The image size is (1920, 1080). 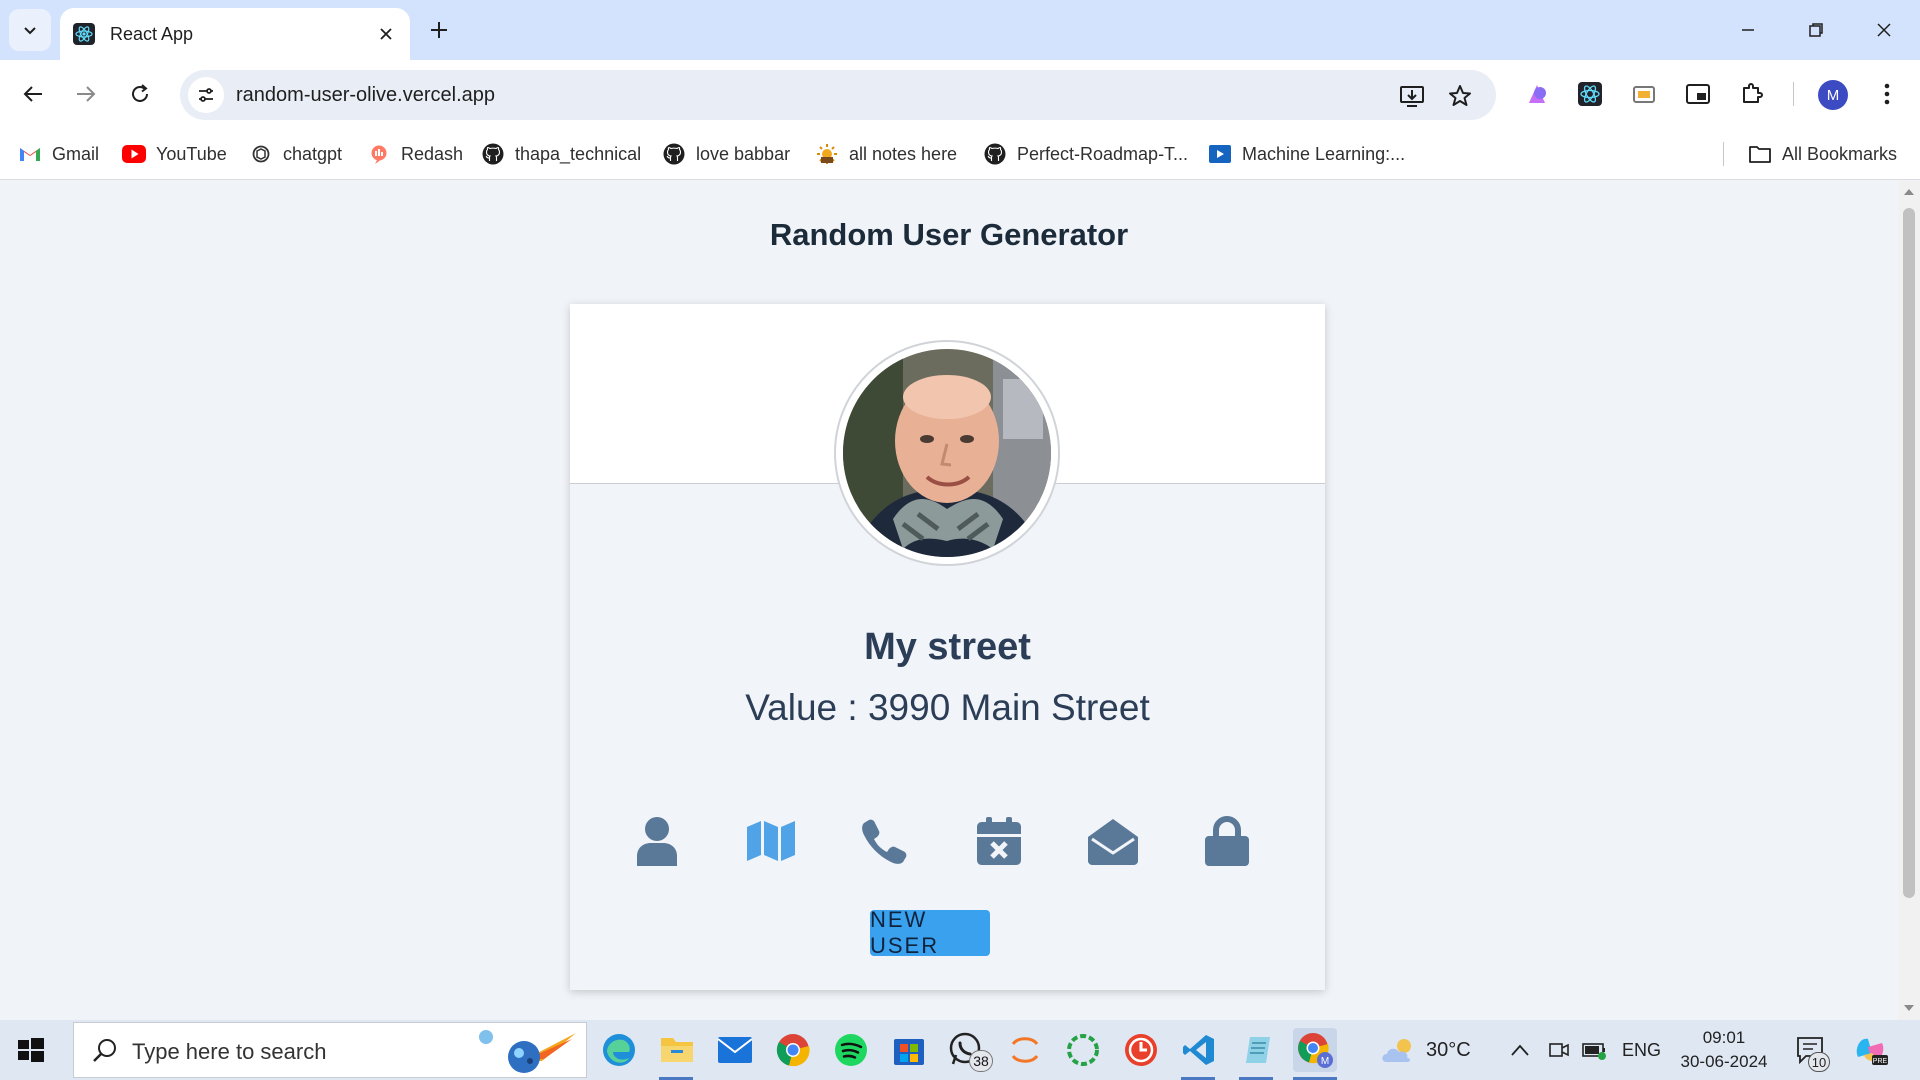 I want to click on screen-capture-extension-icon, so click(x=1644, y=94).